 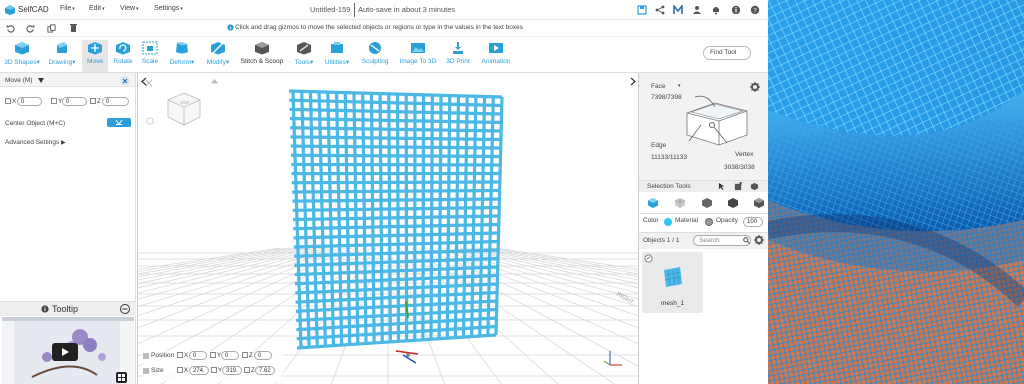 I want to click on select-group-icon, so click(x=707, y=203).